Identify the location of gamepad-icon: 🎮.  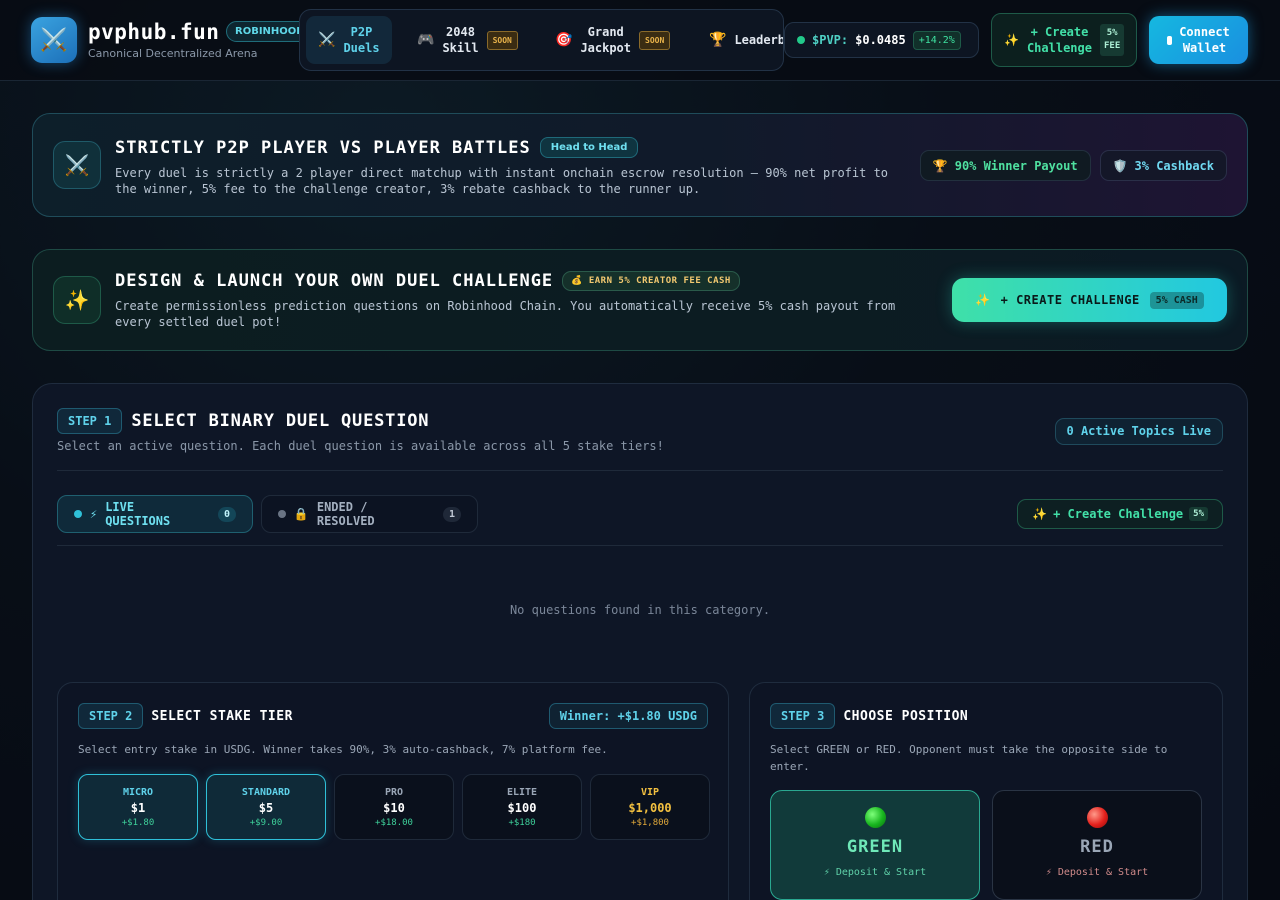
(426, 40).